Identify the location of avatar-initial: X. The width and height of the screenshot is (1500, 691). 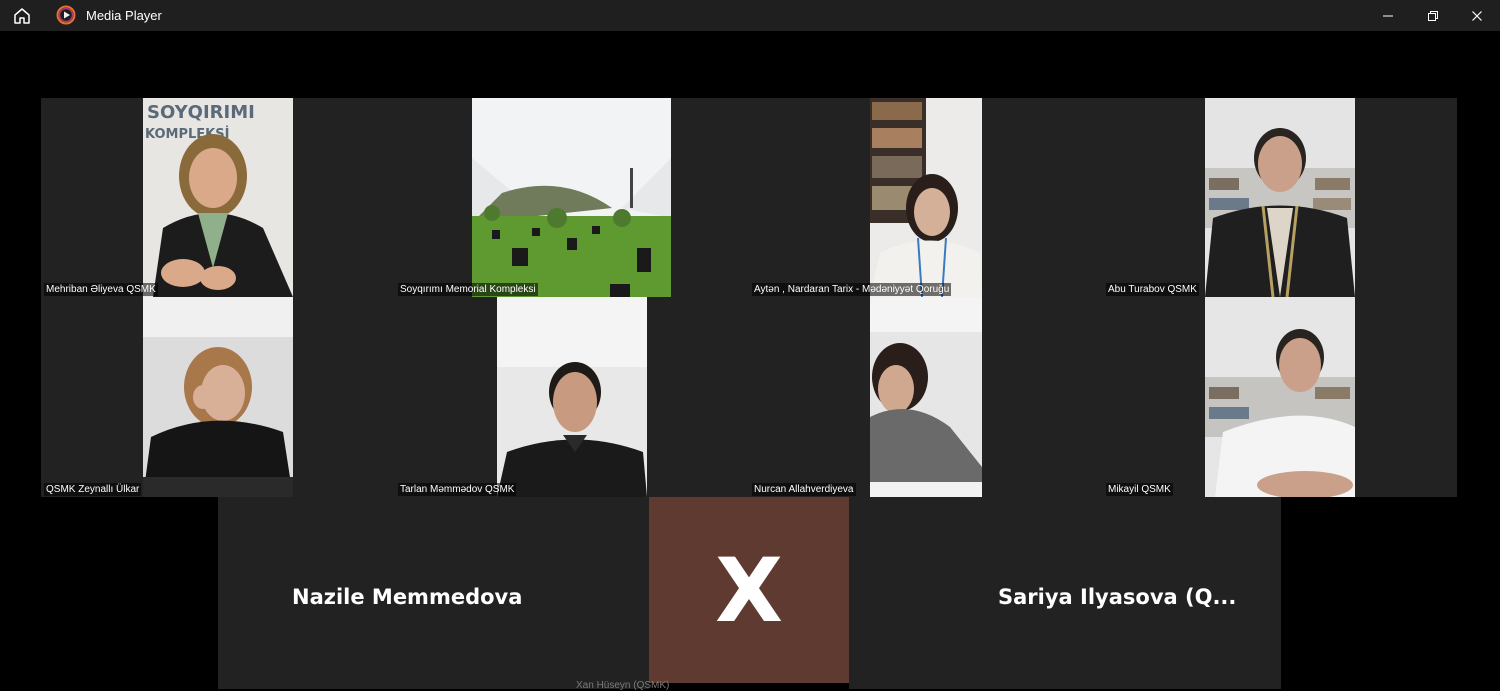
(749, 590).